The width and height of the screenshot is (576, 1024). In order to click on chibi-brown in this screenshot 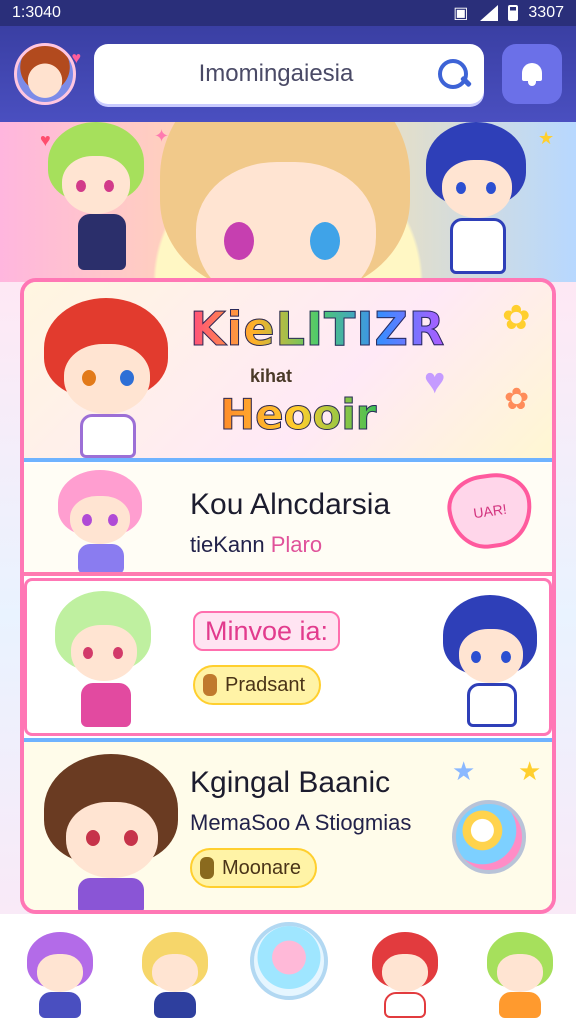, I will do `click(114, 832)`.